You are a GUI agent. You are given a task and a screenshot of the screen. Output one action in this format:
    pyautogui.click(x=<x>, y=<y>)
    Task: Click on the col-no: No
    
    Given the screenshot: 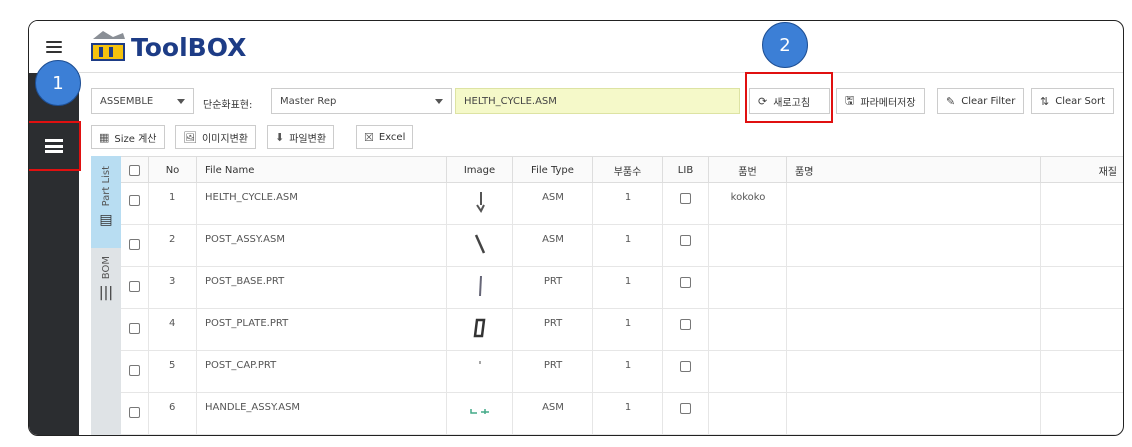 What is the action you would take?
    pyautogui.click(x=173, y=170)
    